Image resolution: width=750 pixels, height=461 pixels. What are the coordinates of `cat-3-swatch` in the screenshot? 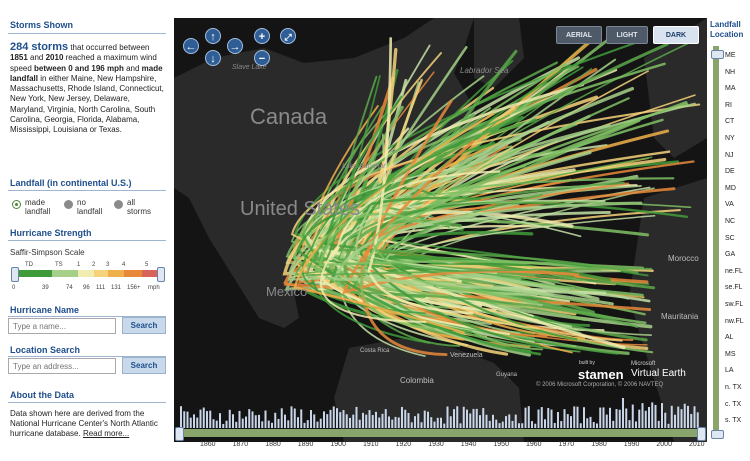 It's located at (116, 273).